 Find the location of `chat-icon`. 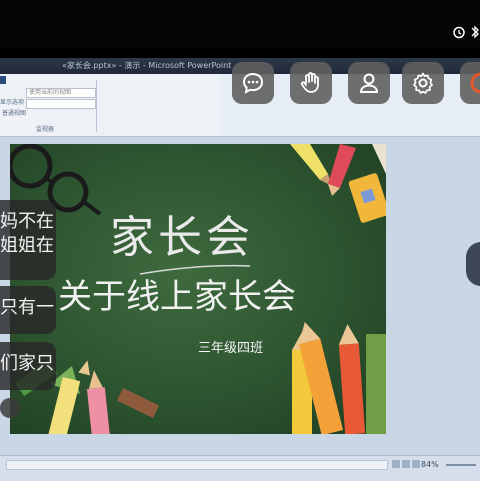

chat-icon is located at coordinates (253, 83).